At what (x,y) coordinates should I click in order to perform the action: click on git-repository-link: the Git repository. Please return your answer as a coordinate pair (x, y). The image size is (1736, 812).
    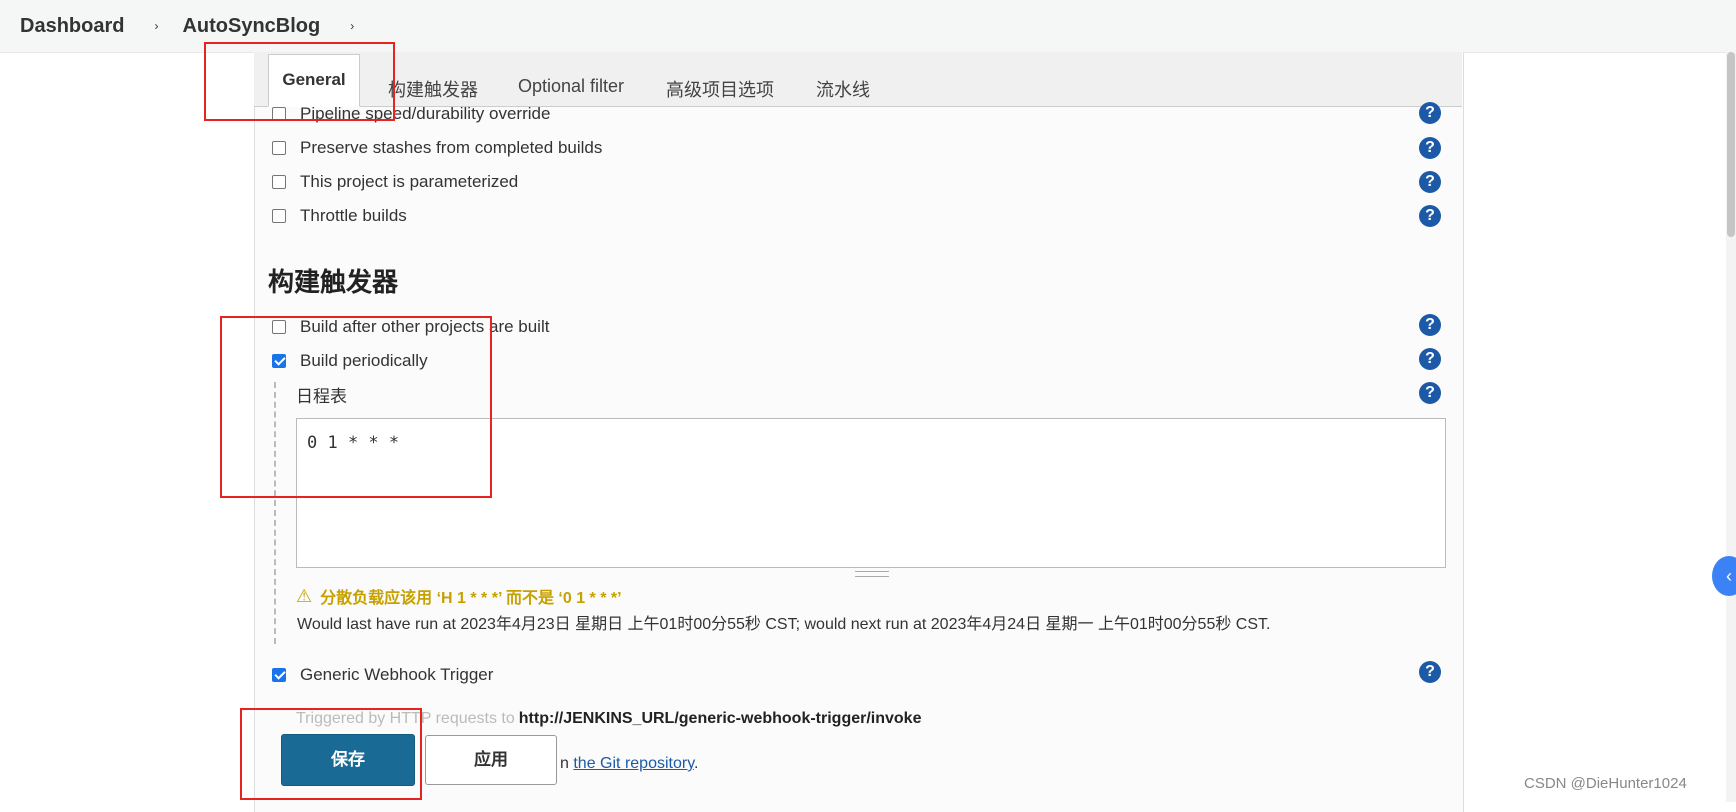
    Looking at the image, I should click on (633, 763).